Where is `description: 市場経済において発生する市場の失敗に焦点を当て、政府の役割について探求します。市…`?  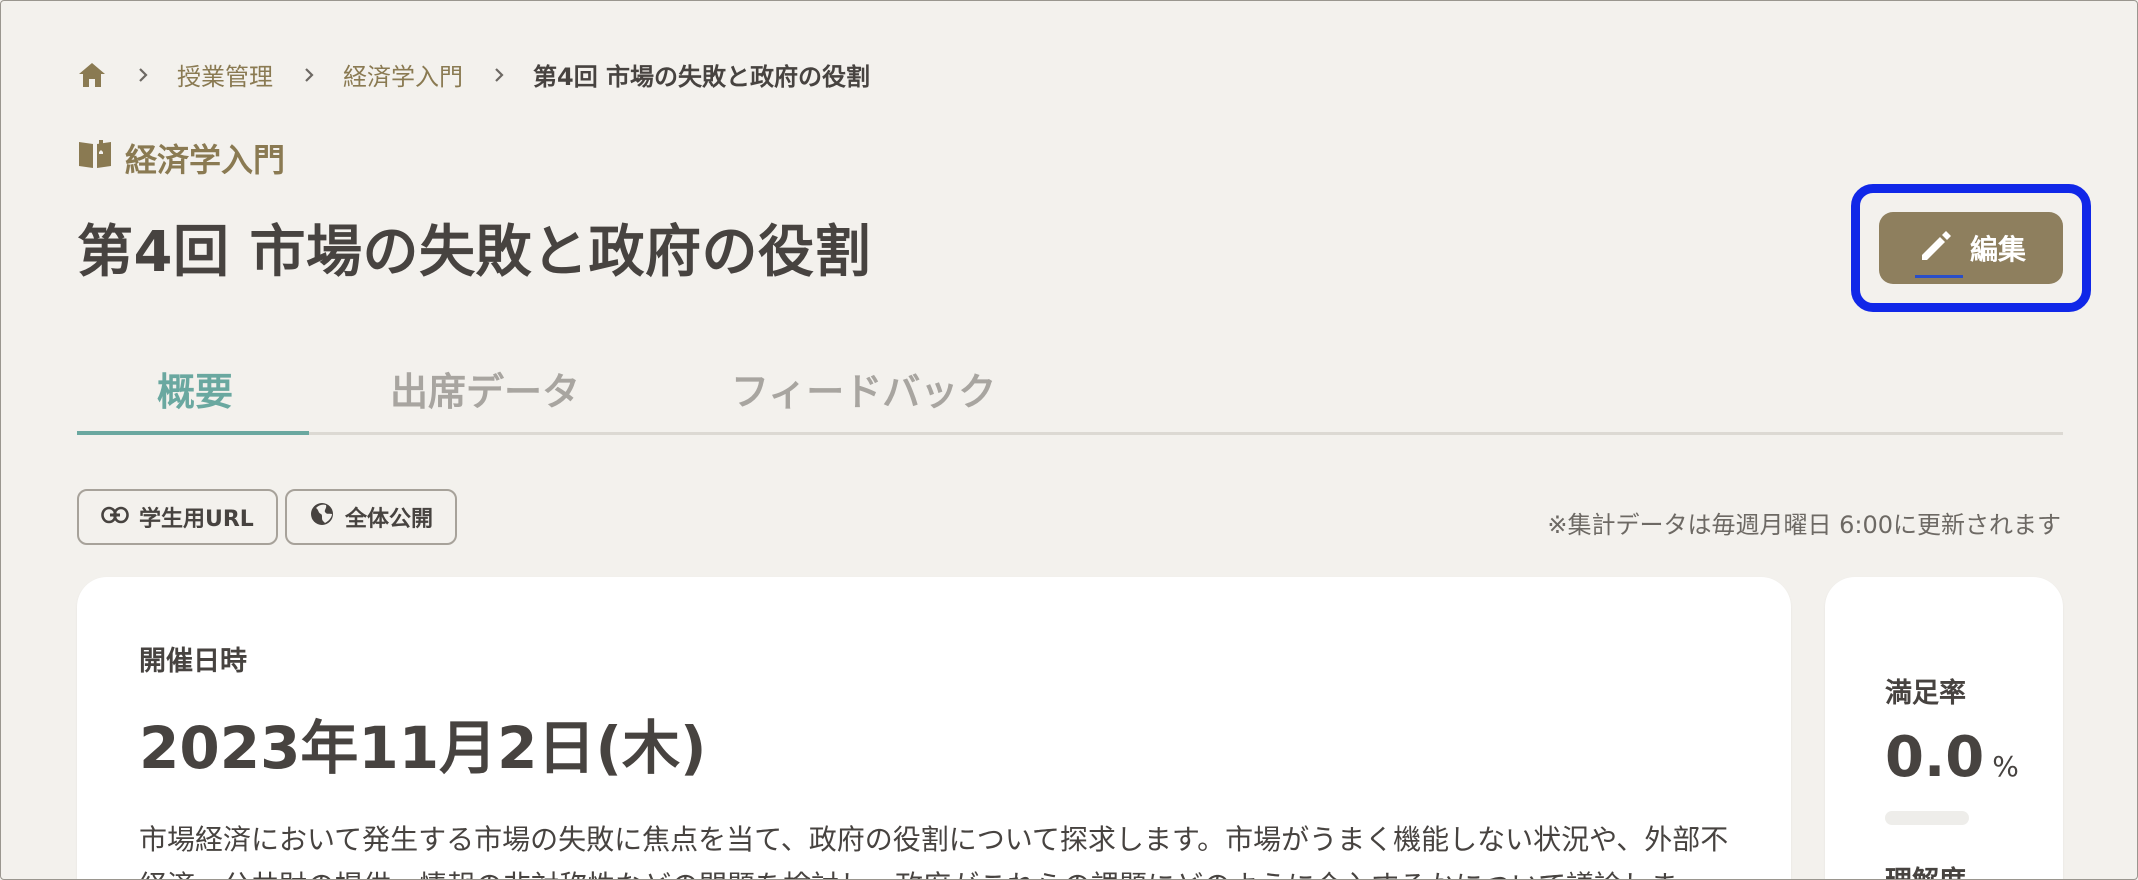
description: 市場経済において発生する市場の失敗に焦点を当て、政府の役割について探求します。市… is located at coordinates (934, 851).